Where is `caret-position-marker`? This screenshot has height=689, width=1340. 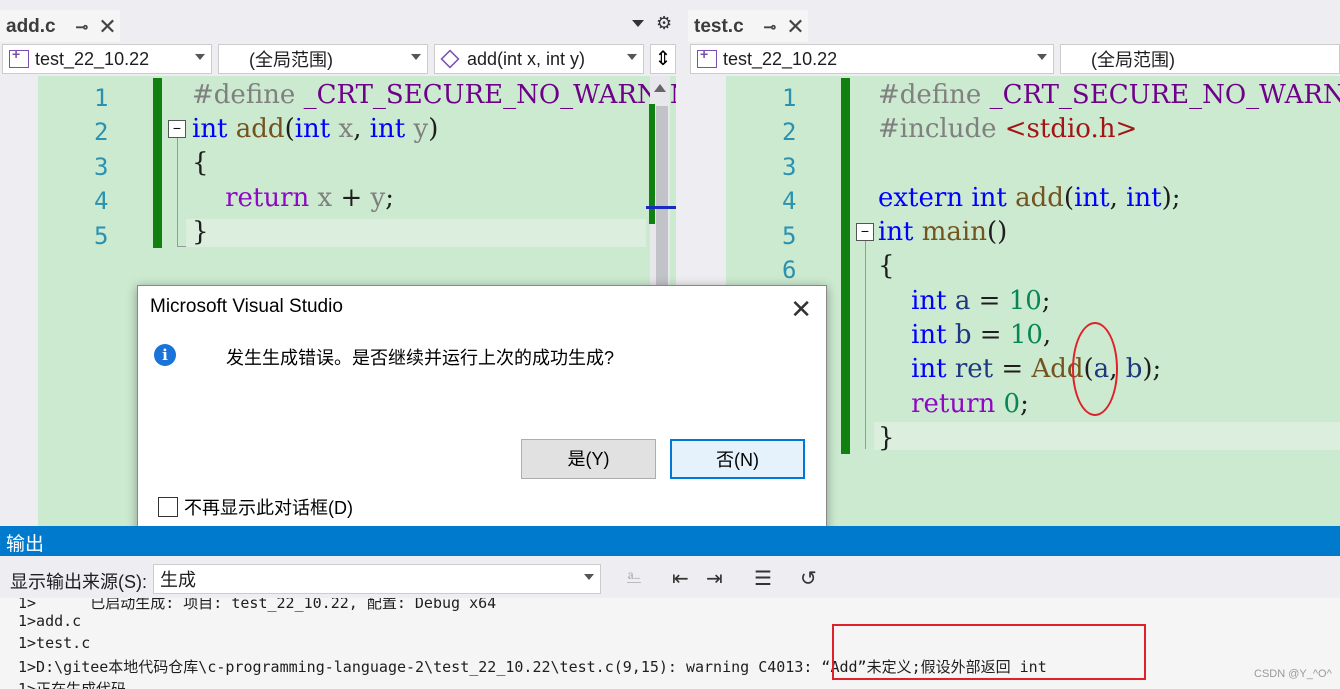
caret-position-marker is located at coordinates (661, 207).